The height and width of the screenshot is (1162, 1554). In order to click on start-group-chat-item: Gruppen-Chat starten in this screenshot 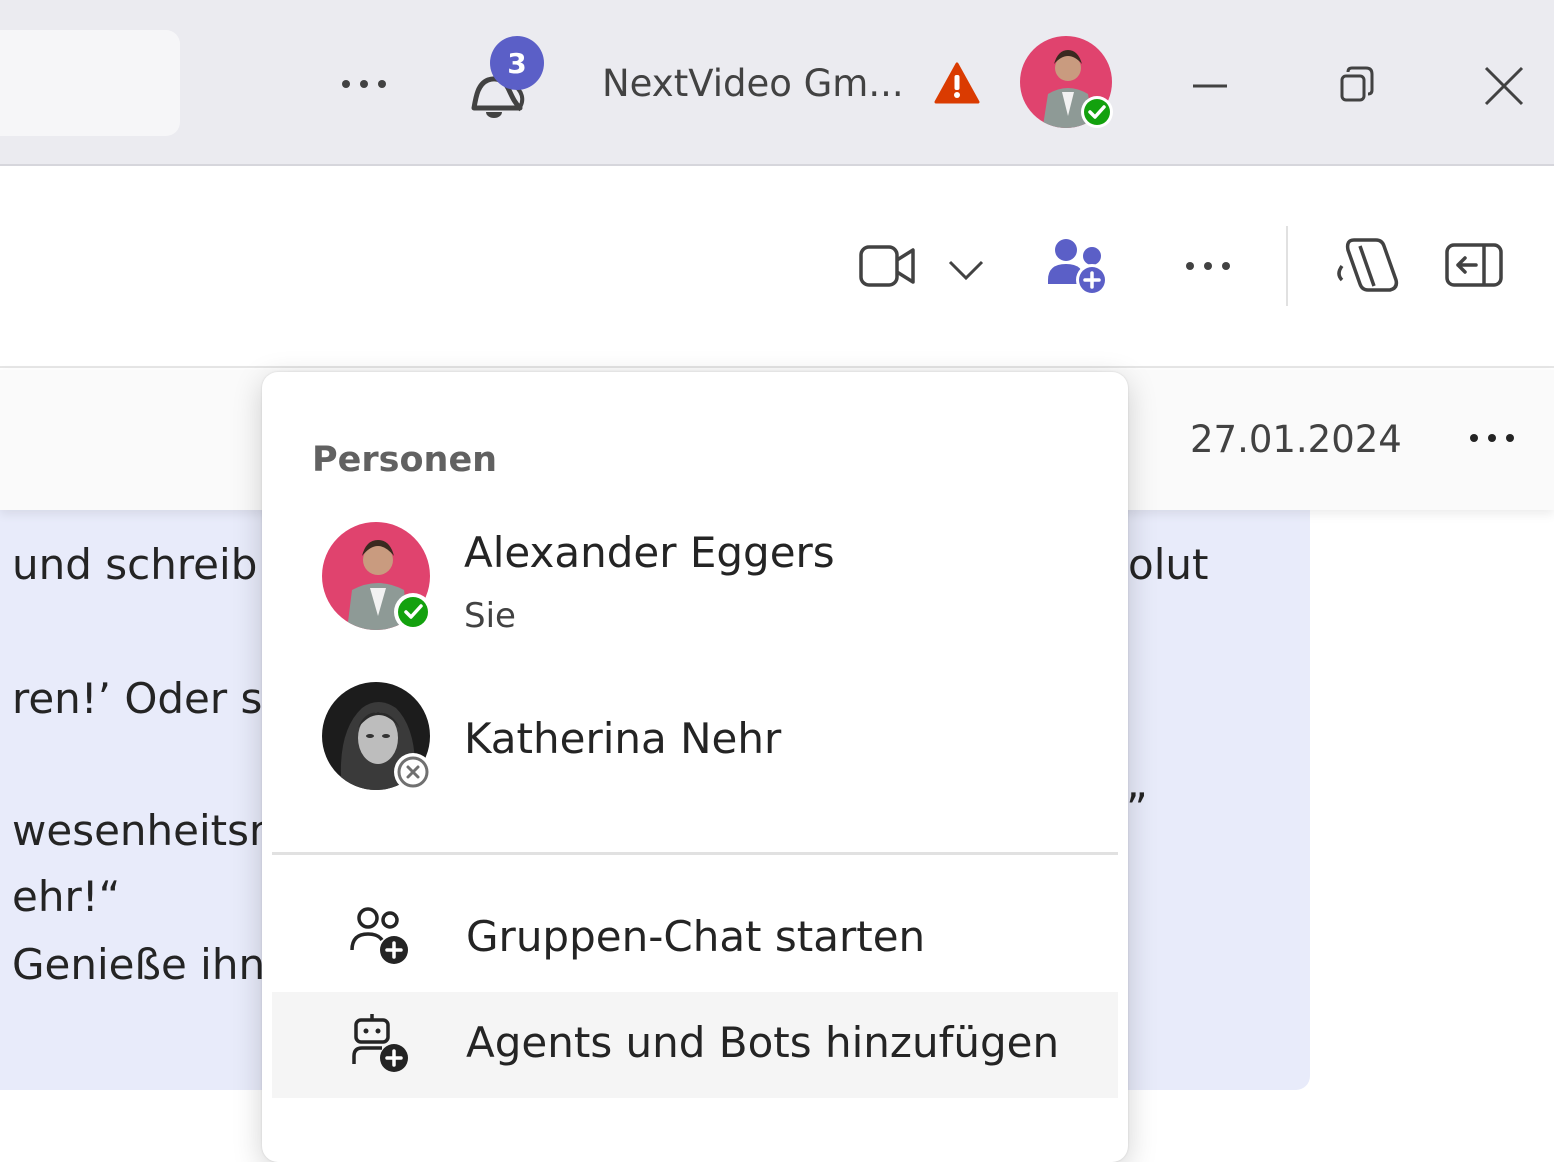, I will do `click(695, 939)`.